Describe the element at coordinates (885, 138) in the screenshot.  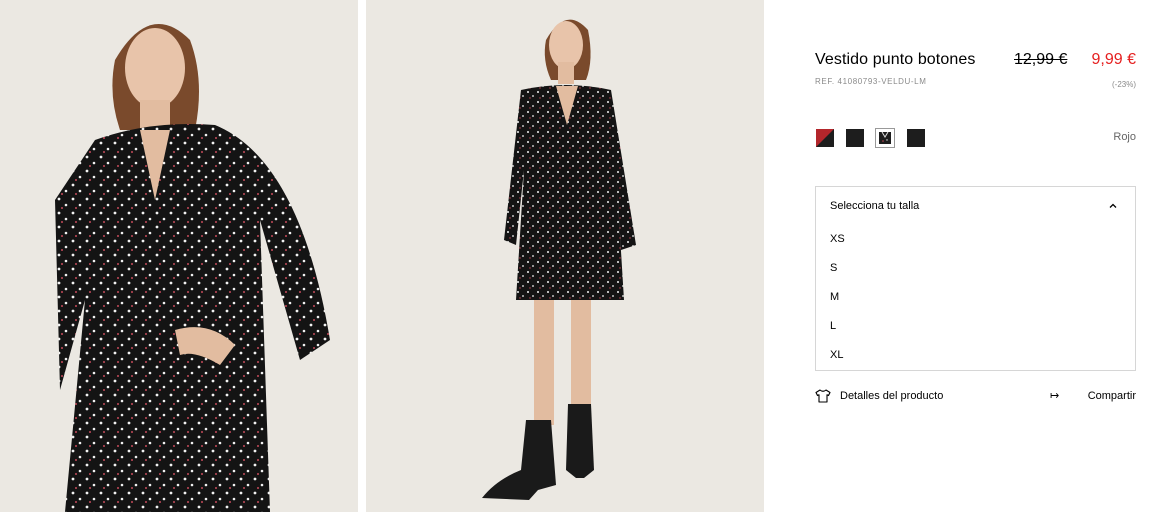
I see `color-swatch-black-print-selected` at that location.